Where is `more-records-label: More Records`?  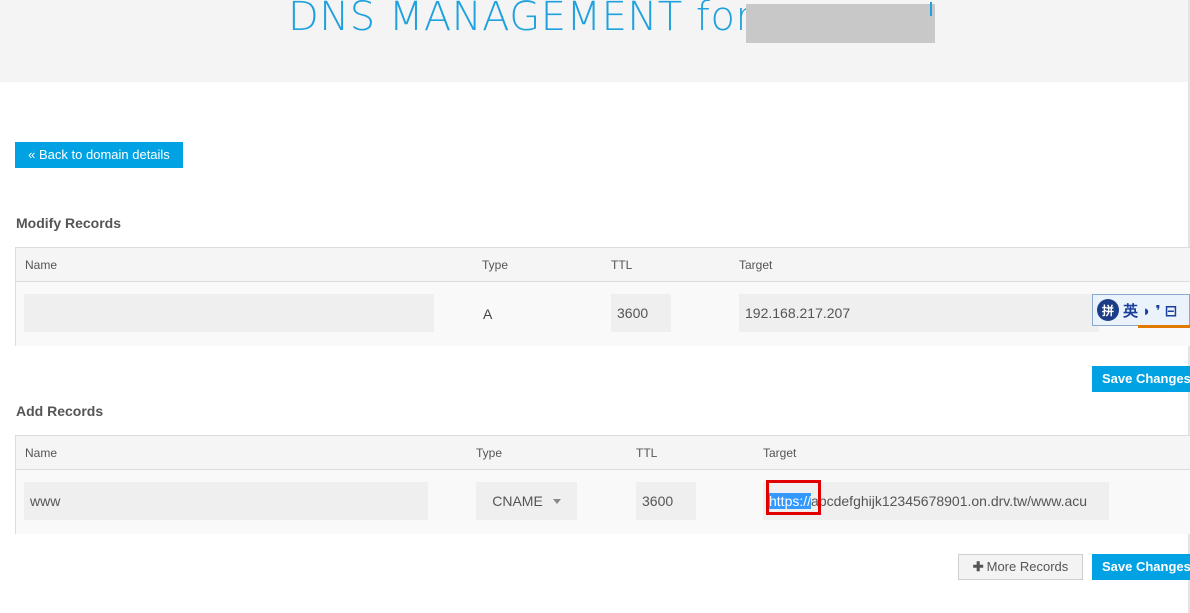 more-records-label: More Records is located at coordinates (1027, 566).